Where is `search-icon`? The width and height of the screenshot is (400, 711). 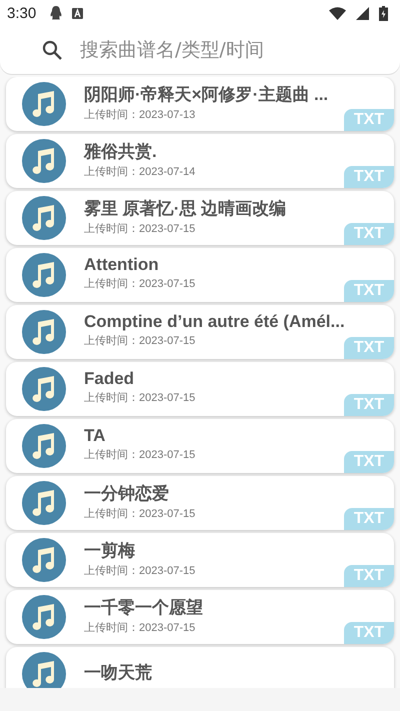 search-icon is located at coordinates (52, 50).